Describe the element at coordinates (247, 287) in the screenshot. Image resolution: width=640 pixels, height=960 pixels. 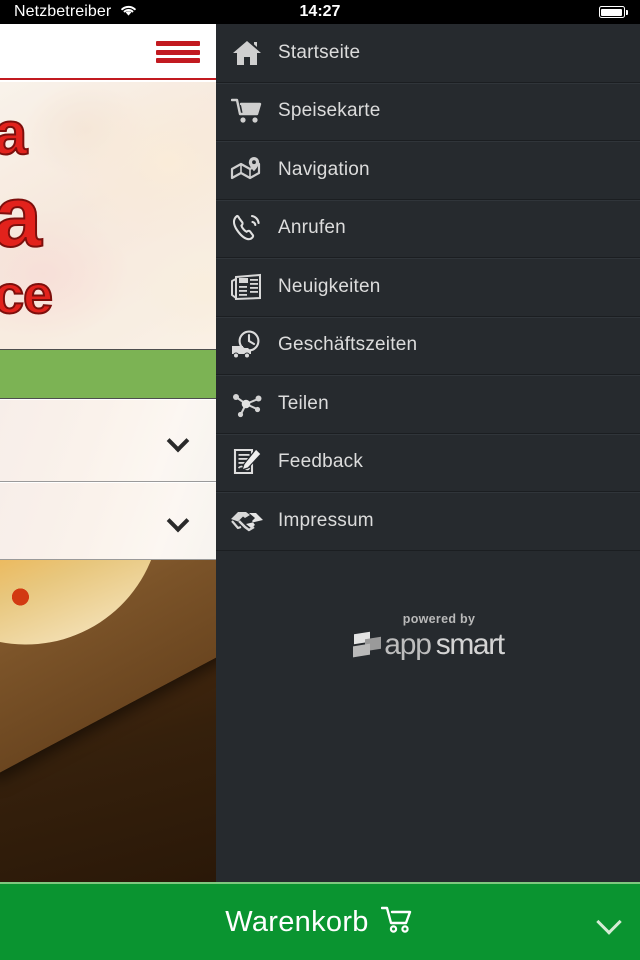
I see `newspaper-icon` at that location.